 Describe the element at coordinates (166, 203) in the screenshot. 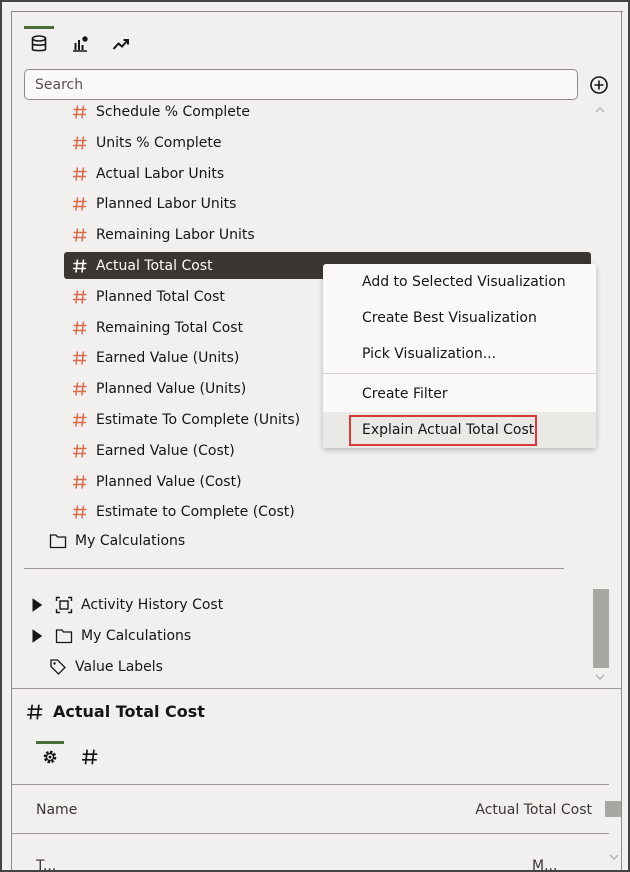

I see `field-label: Planned Labor Units` at that location.